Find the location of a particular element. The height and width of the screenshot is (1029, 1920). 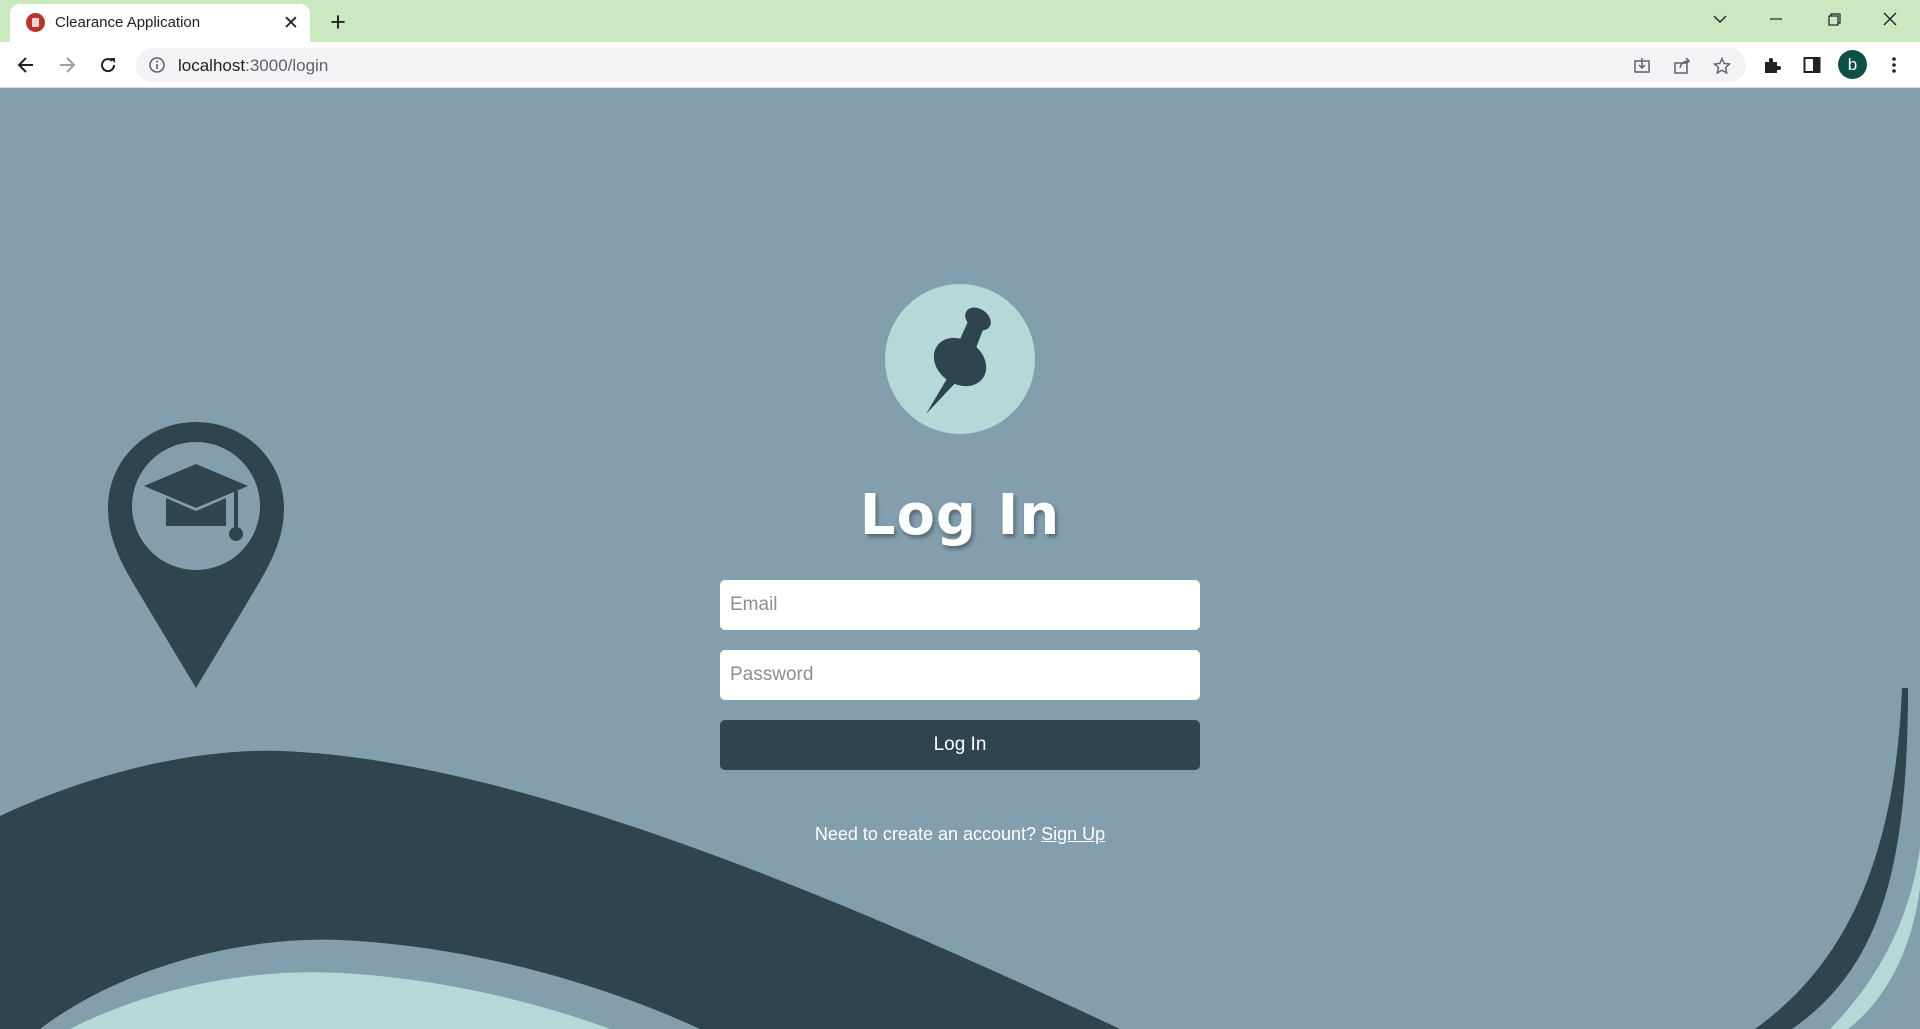

signup-prompt-row: Need to create an account? Sign Up is located at coordinates (960, 834).